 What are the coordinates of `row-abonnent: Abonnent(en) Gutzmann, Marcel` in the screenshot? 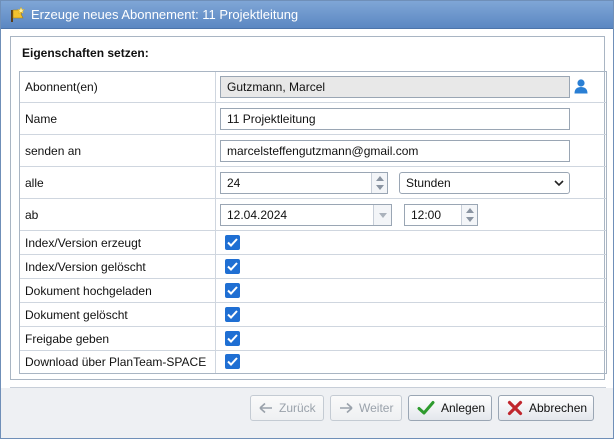 It's located at (313, 87).